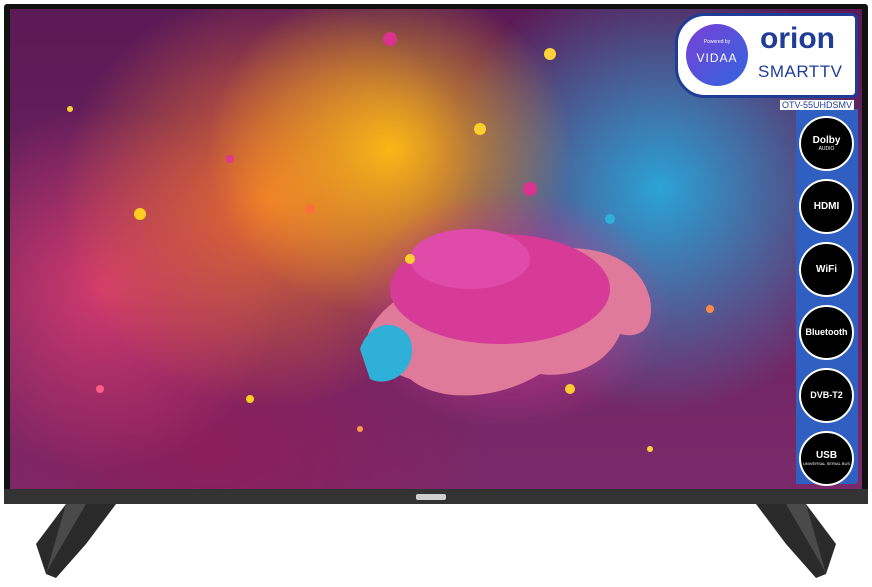  What do you see at coordinates (826, 458) in the screenshot?
I see `usb-icon: USB UNIVERSAL SERIAL BUS` at bounding box center [826, 458].